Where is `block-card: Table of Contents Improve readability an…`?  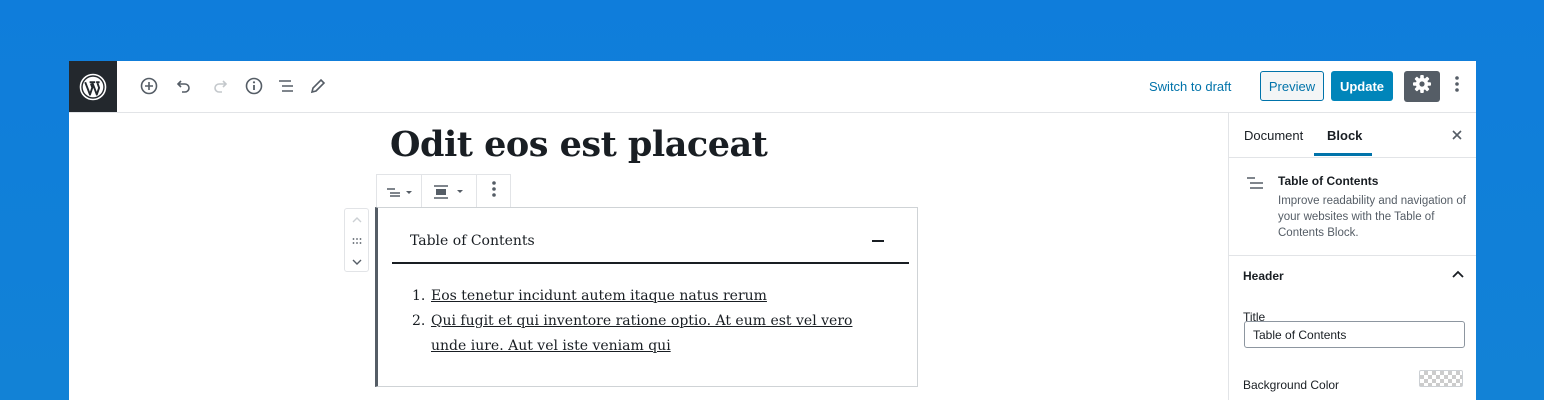
block-card: Table of Contents Improve readability an… is located at coordinates (1352, 207).